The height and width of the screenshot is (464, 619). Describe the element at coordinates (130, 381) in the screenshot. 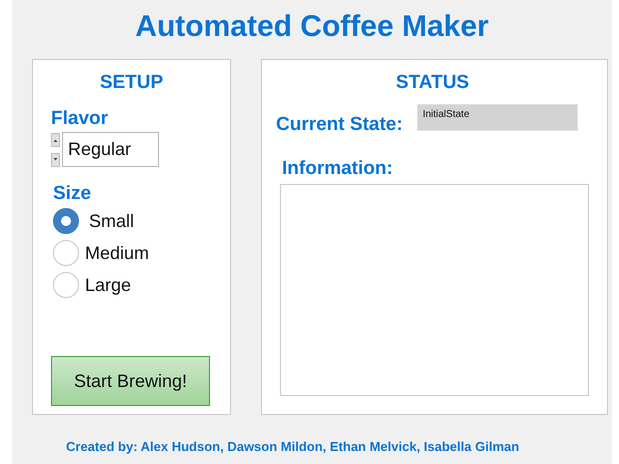

I see `start-brewing-button: Start Brewing!` at that location.